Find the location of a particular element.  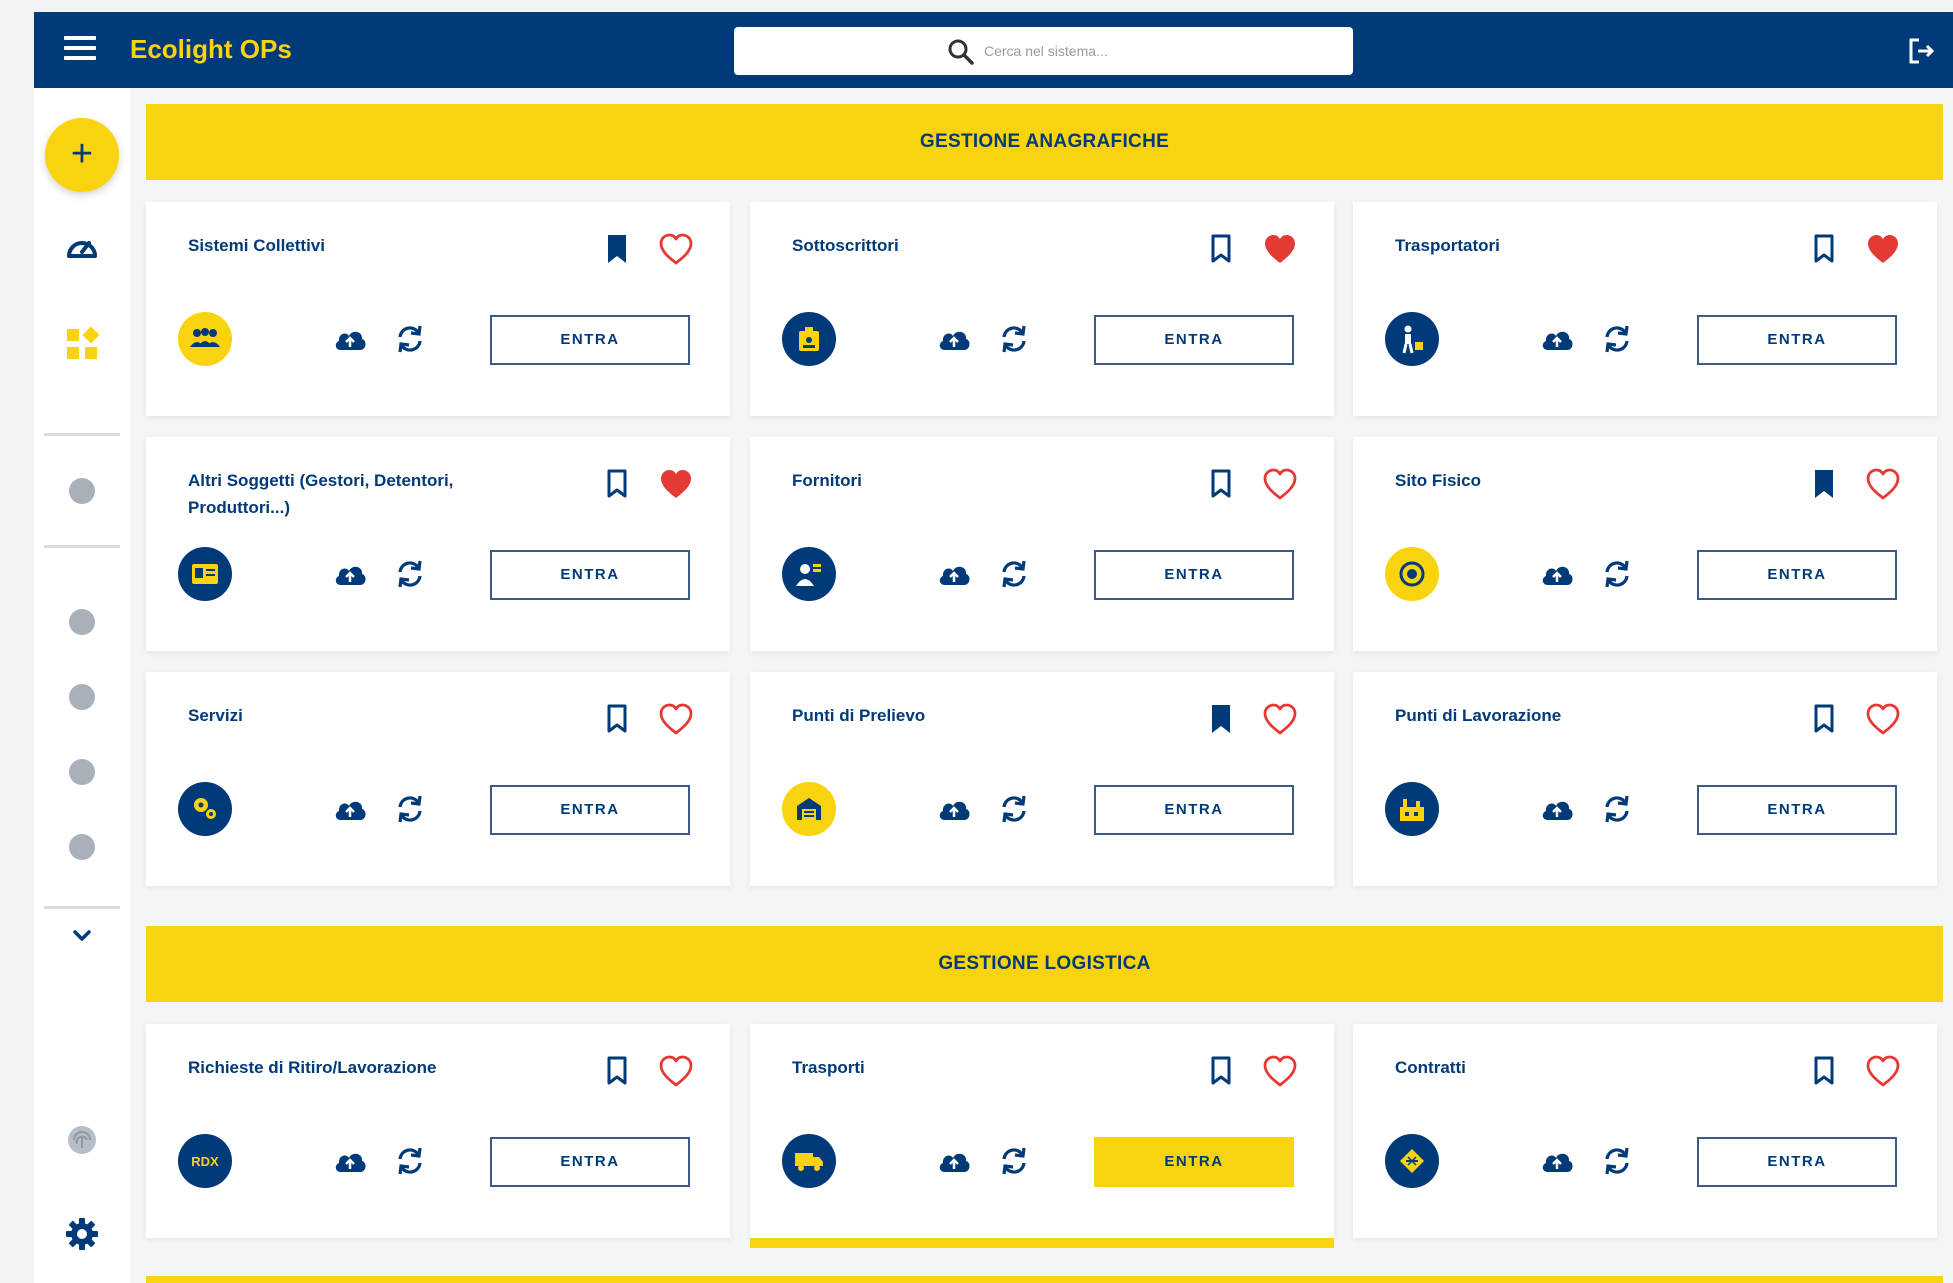

sidebar-divider is located at coordinates (82, 546).